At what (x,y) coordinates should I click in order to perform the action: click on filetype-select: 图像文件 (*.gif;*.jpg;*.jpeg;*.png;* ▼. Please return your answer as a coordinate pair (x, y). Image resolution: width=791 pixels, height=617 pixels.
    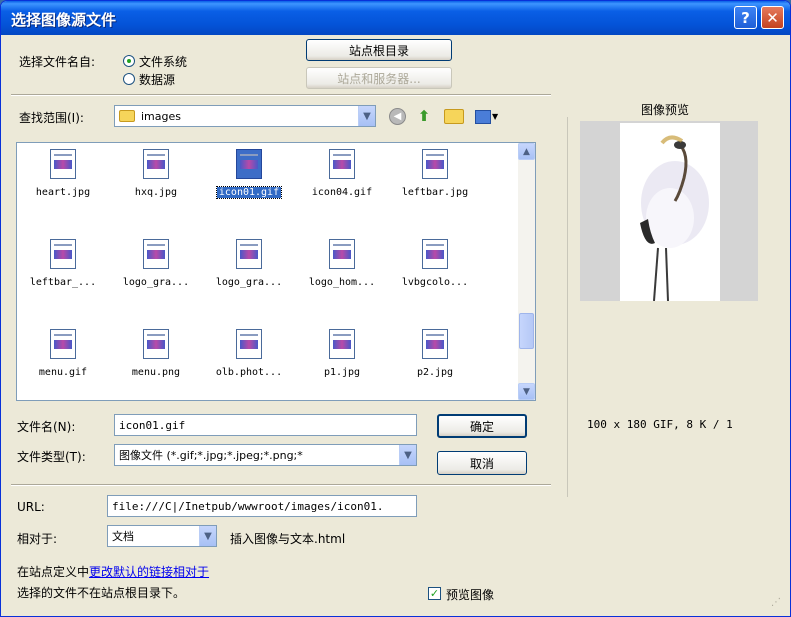
    Looking at the image, I should click on (265, 455).